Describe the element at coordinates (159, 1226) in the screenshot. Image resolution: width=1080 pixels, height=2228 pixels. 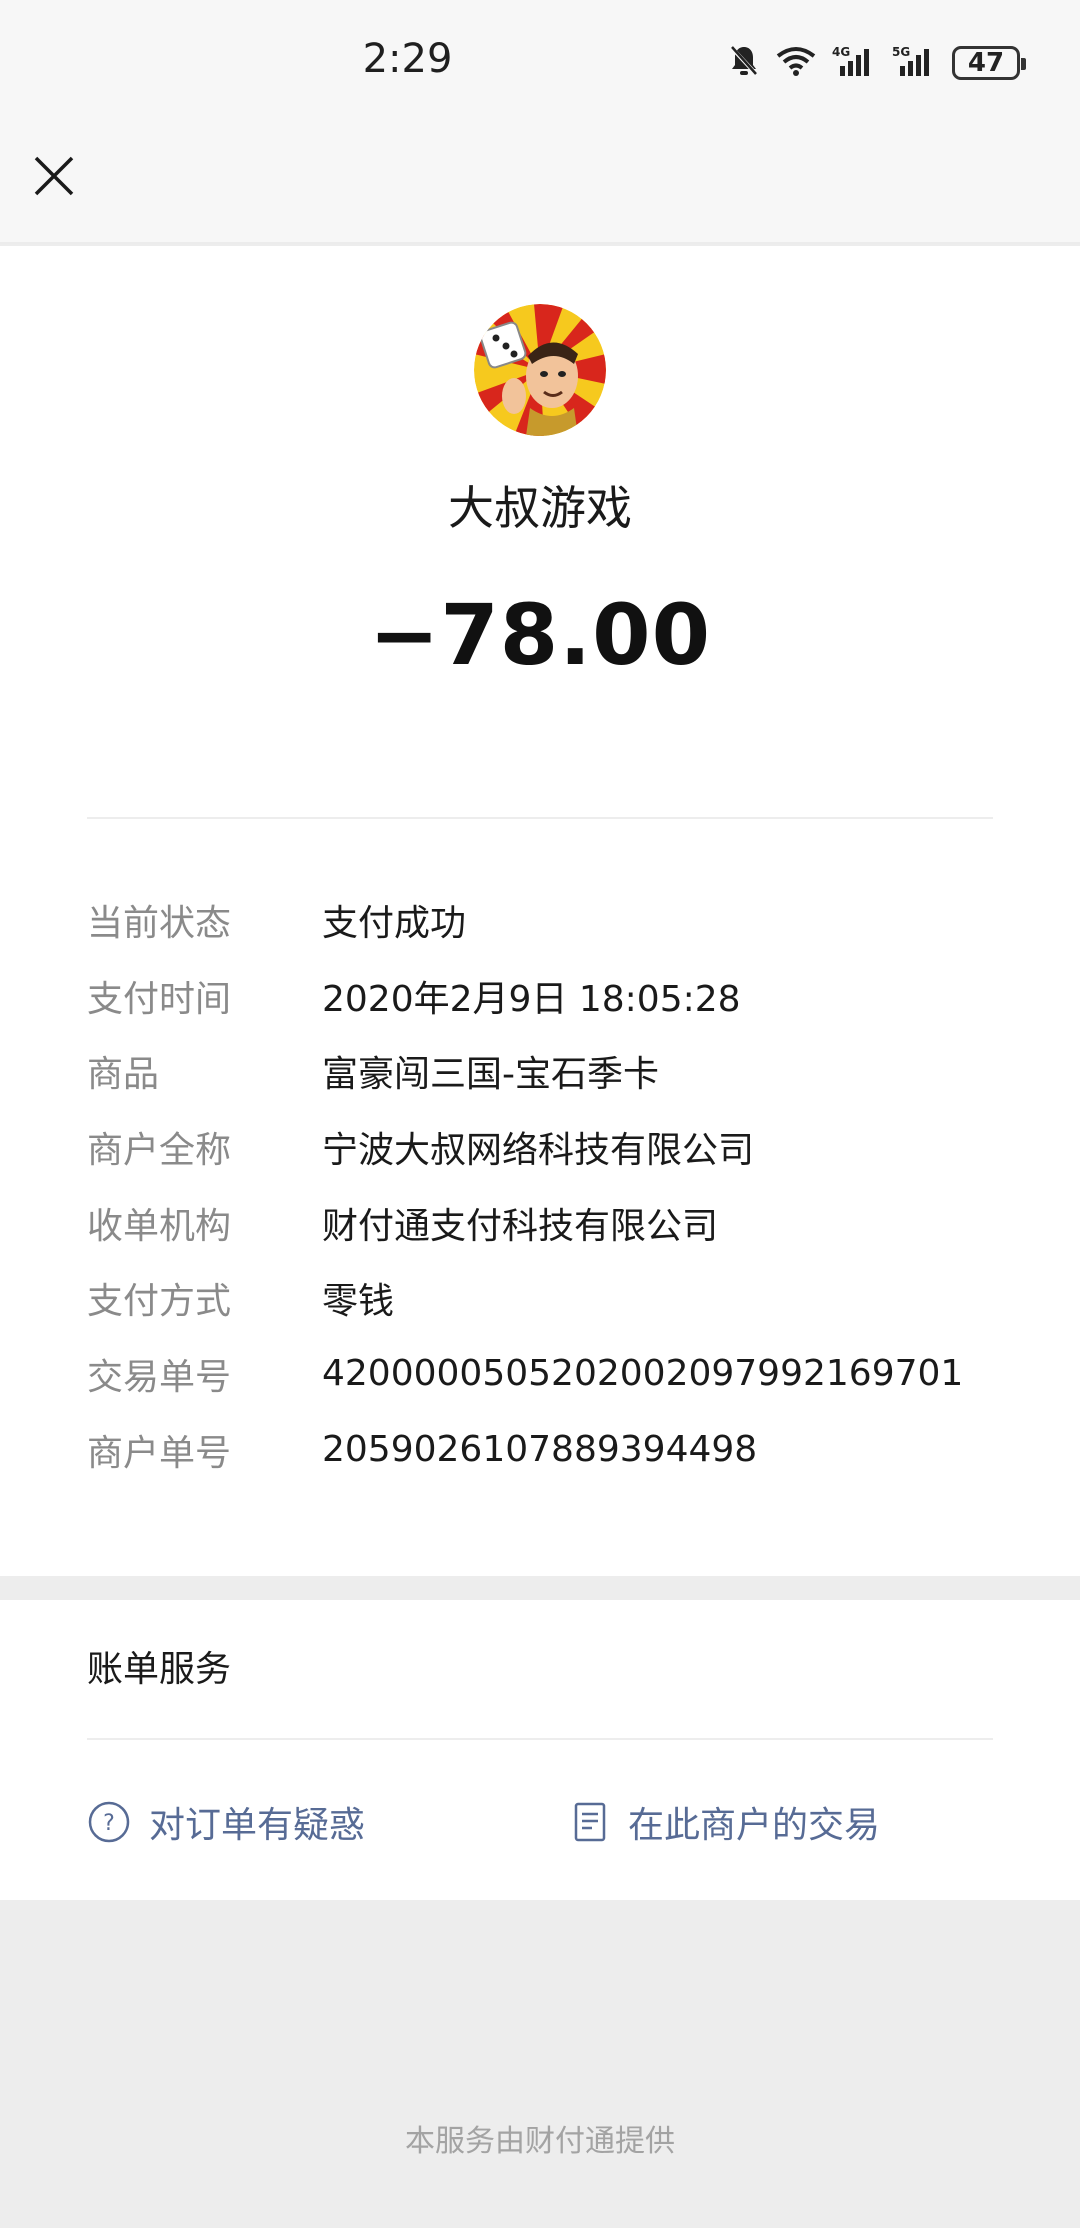
I see `detail-label: 收单机构` at that location.